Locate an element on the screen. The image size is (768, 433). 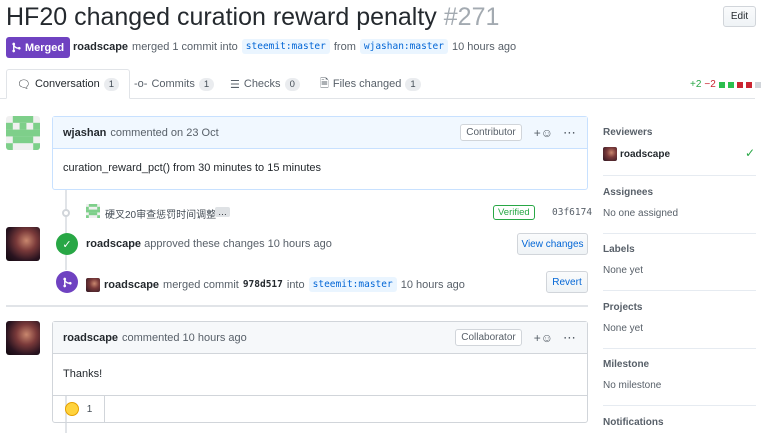
assignees-heading: Assignees is located at coordinates (628, 192).